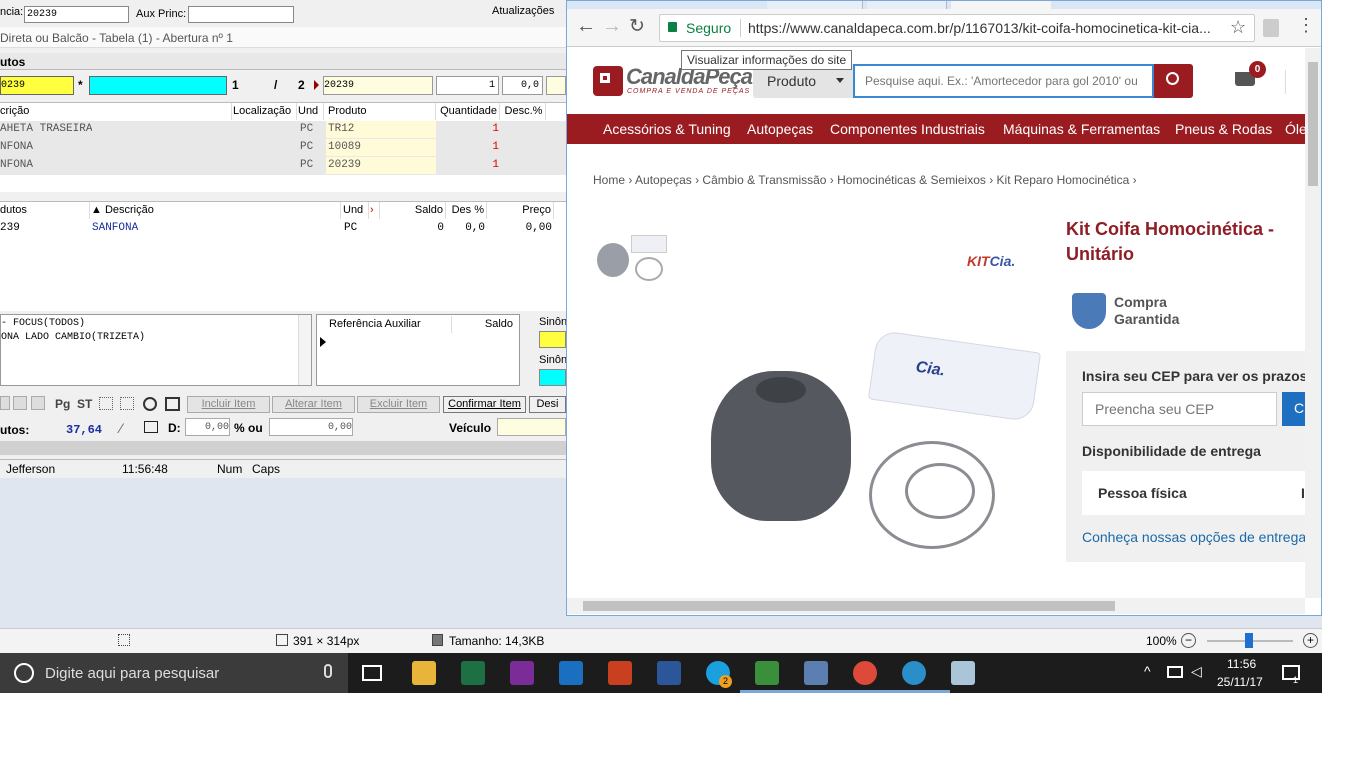 The image size is (1366, 768). I want to click on col-descricao-sort: ▲ Descrição, so click(216, 210).